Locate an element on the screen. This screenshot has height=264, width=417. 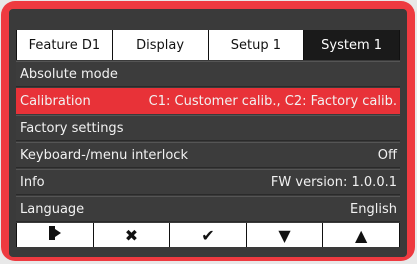
menu-item-absolute-mode: Absolute mode is located at coordinates (208, 74).